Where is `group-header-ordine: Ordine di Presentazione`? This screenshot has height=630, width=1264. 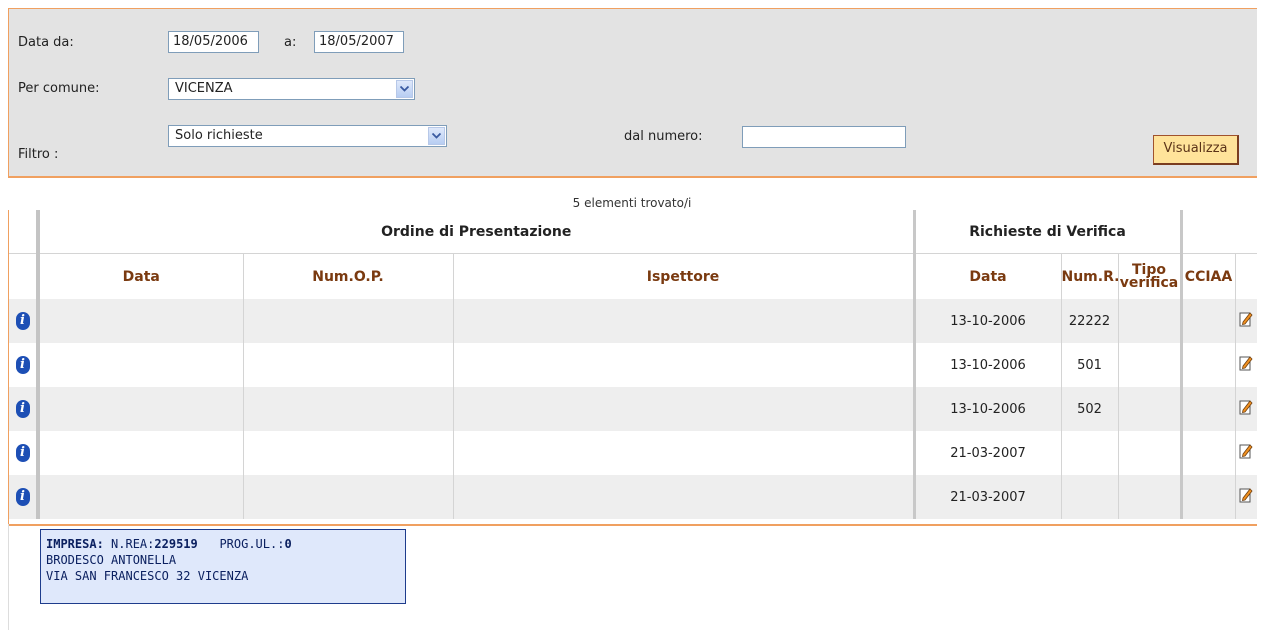 group-header-ordine: Ordine di Presentazione is located at coordinates (477, 232).